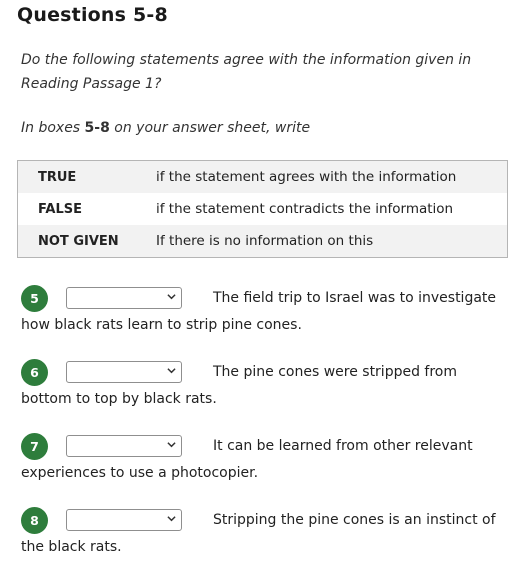  I want to click on question-text-line-1: The pine cones were stripped from, so click(335, 372).